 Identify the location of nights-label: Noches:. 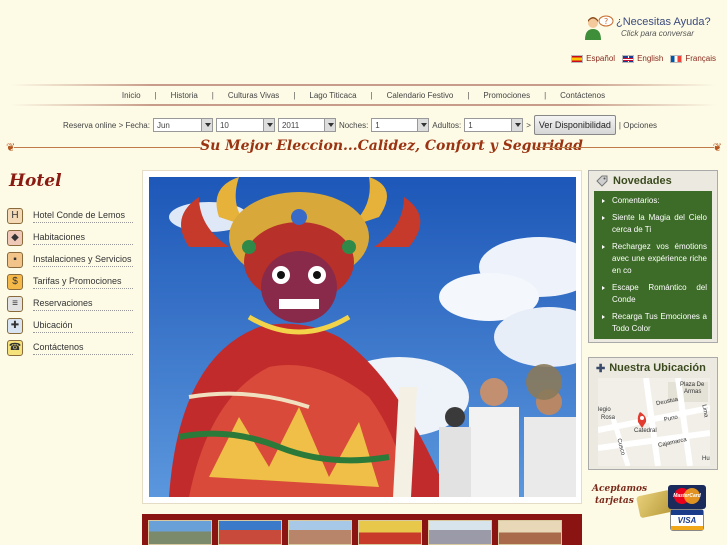
(353, 125).